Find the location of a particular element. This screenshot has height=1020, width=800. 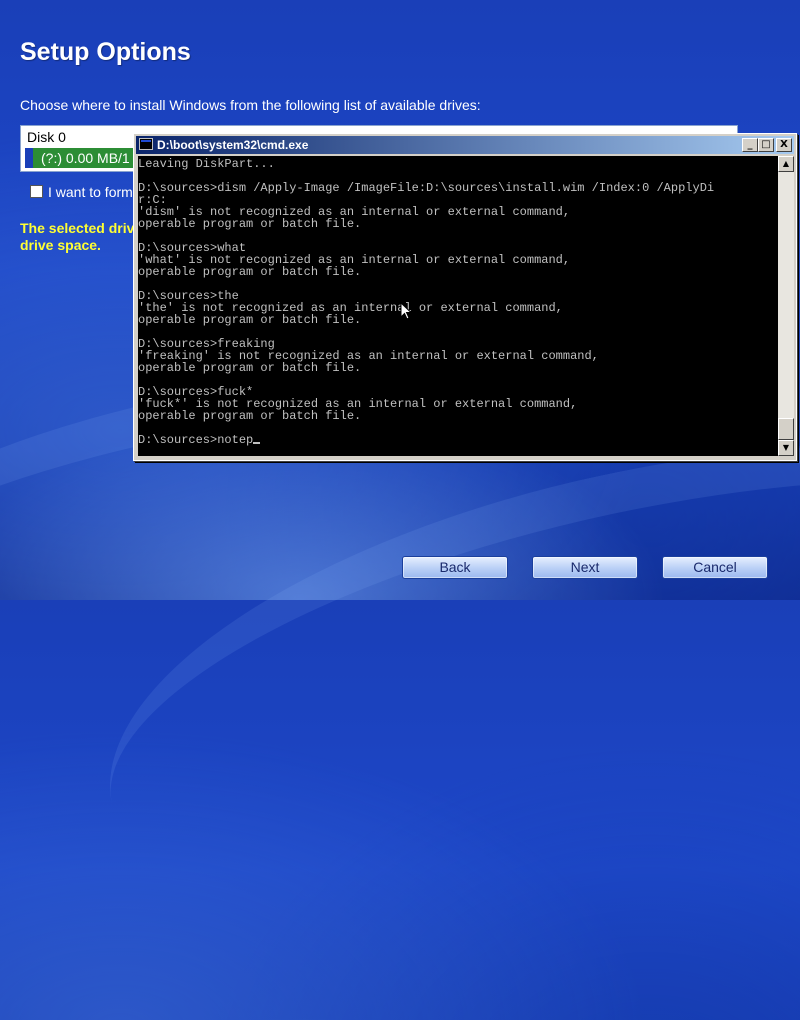

format-option: I want to form is located at coordinates (81, 192).